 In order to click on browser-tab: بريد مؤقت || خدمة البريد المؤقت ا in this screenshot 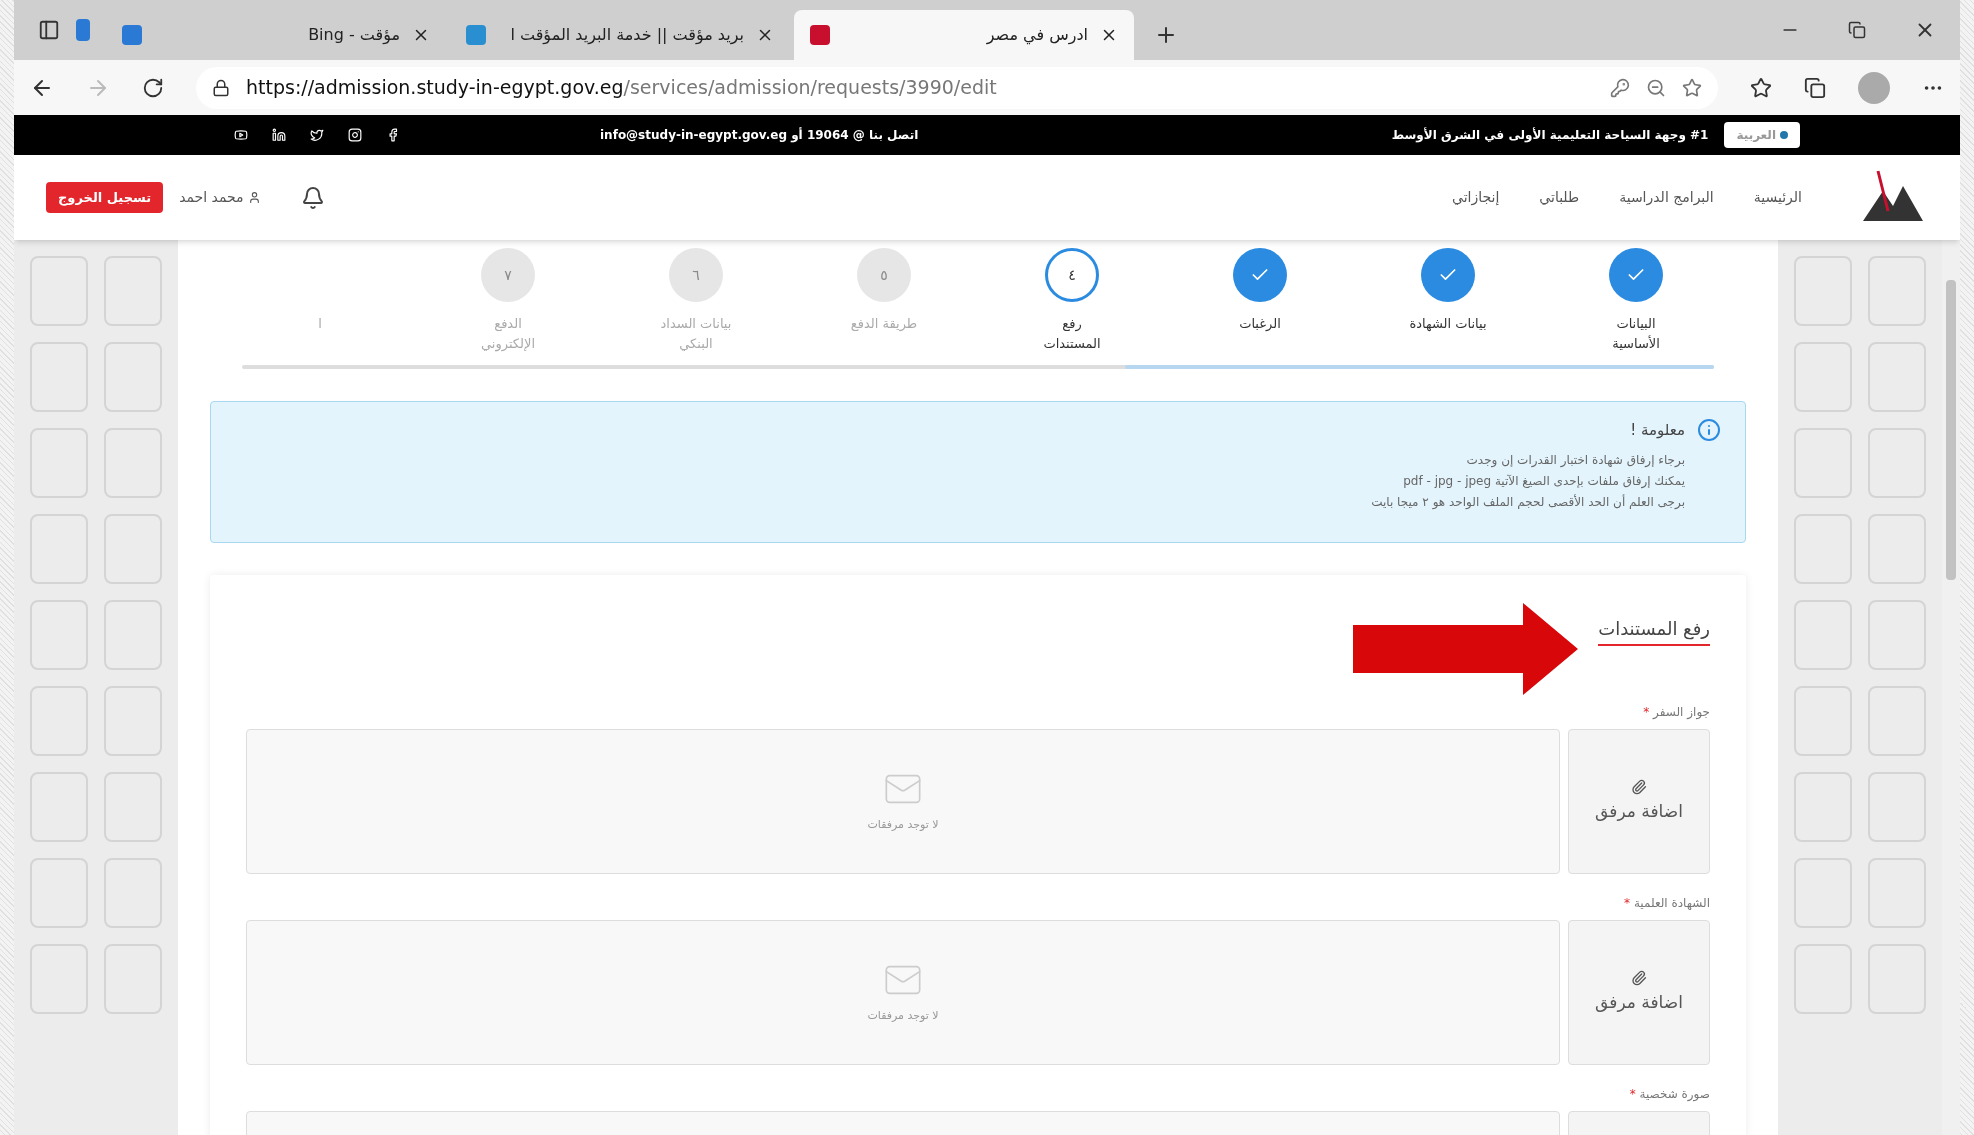, I will do `click(620, 35)`.